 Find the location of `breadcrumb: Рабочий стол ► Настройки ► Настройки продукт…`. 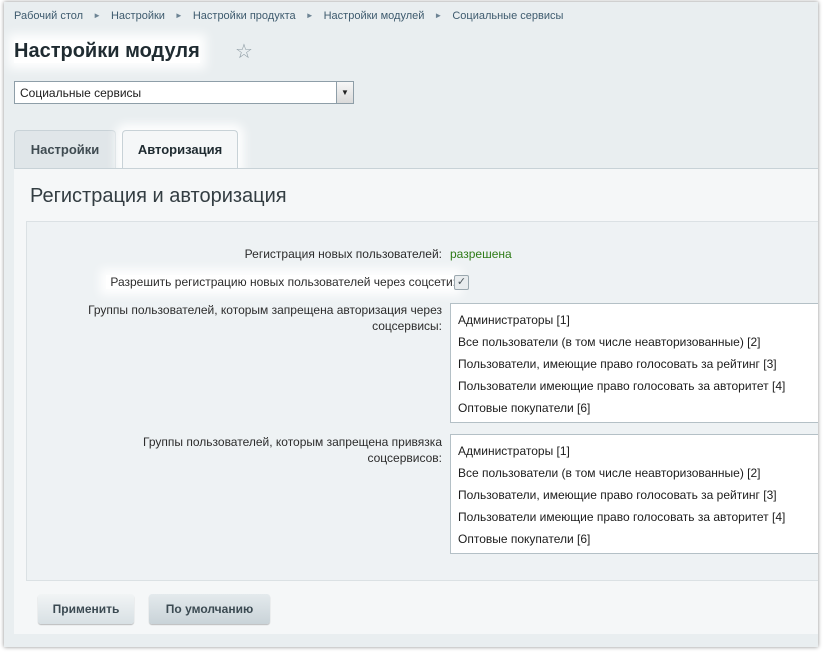

breadcrumb: Рабочий стол ► Настройки ► Настройки продукт… is located at coordinates (288, 16).